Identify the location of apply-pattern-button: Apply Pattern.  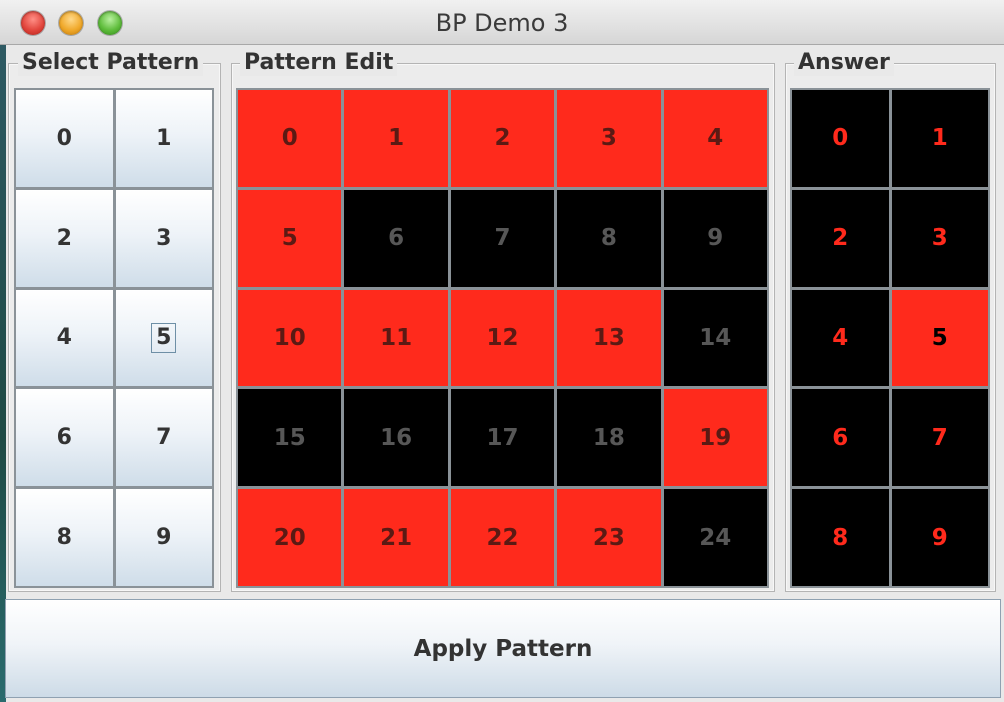
(503, 648).